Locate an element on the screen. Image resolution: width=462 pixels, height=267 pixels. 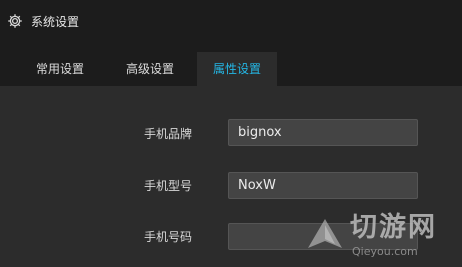
phone-number-label: 手机号码 is located at coordinates (167, 237).